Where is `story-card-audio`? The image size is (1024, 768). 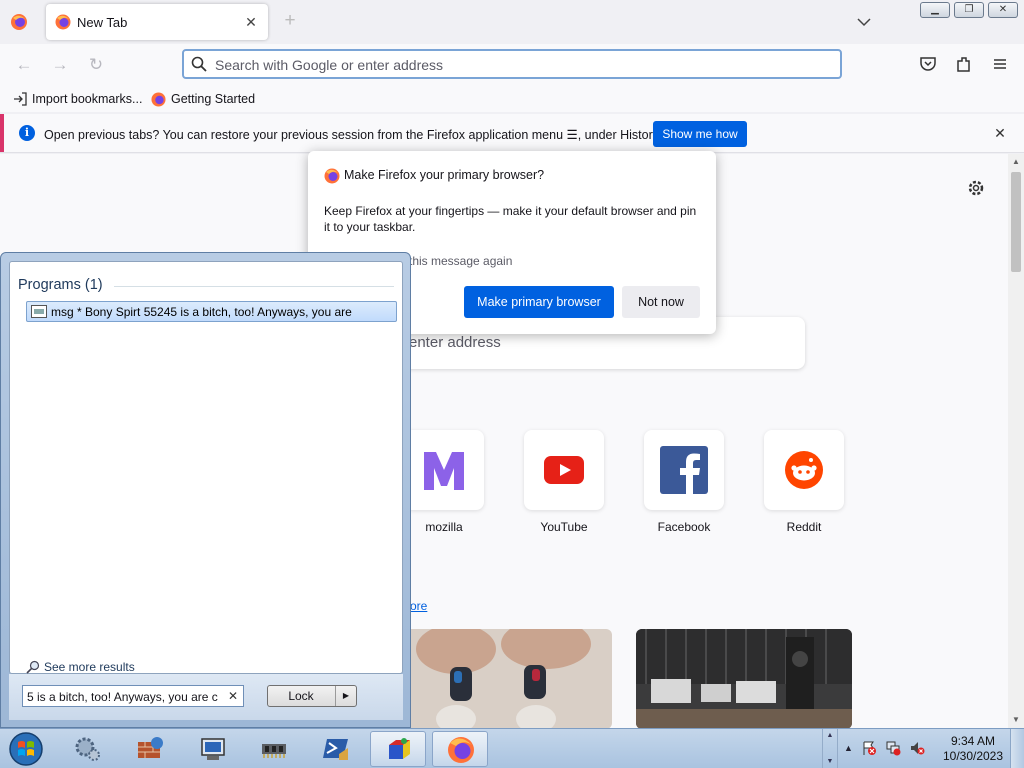 story-card-audio is located at coordinates (744, 679).